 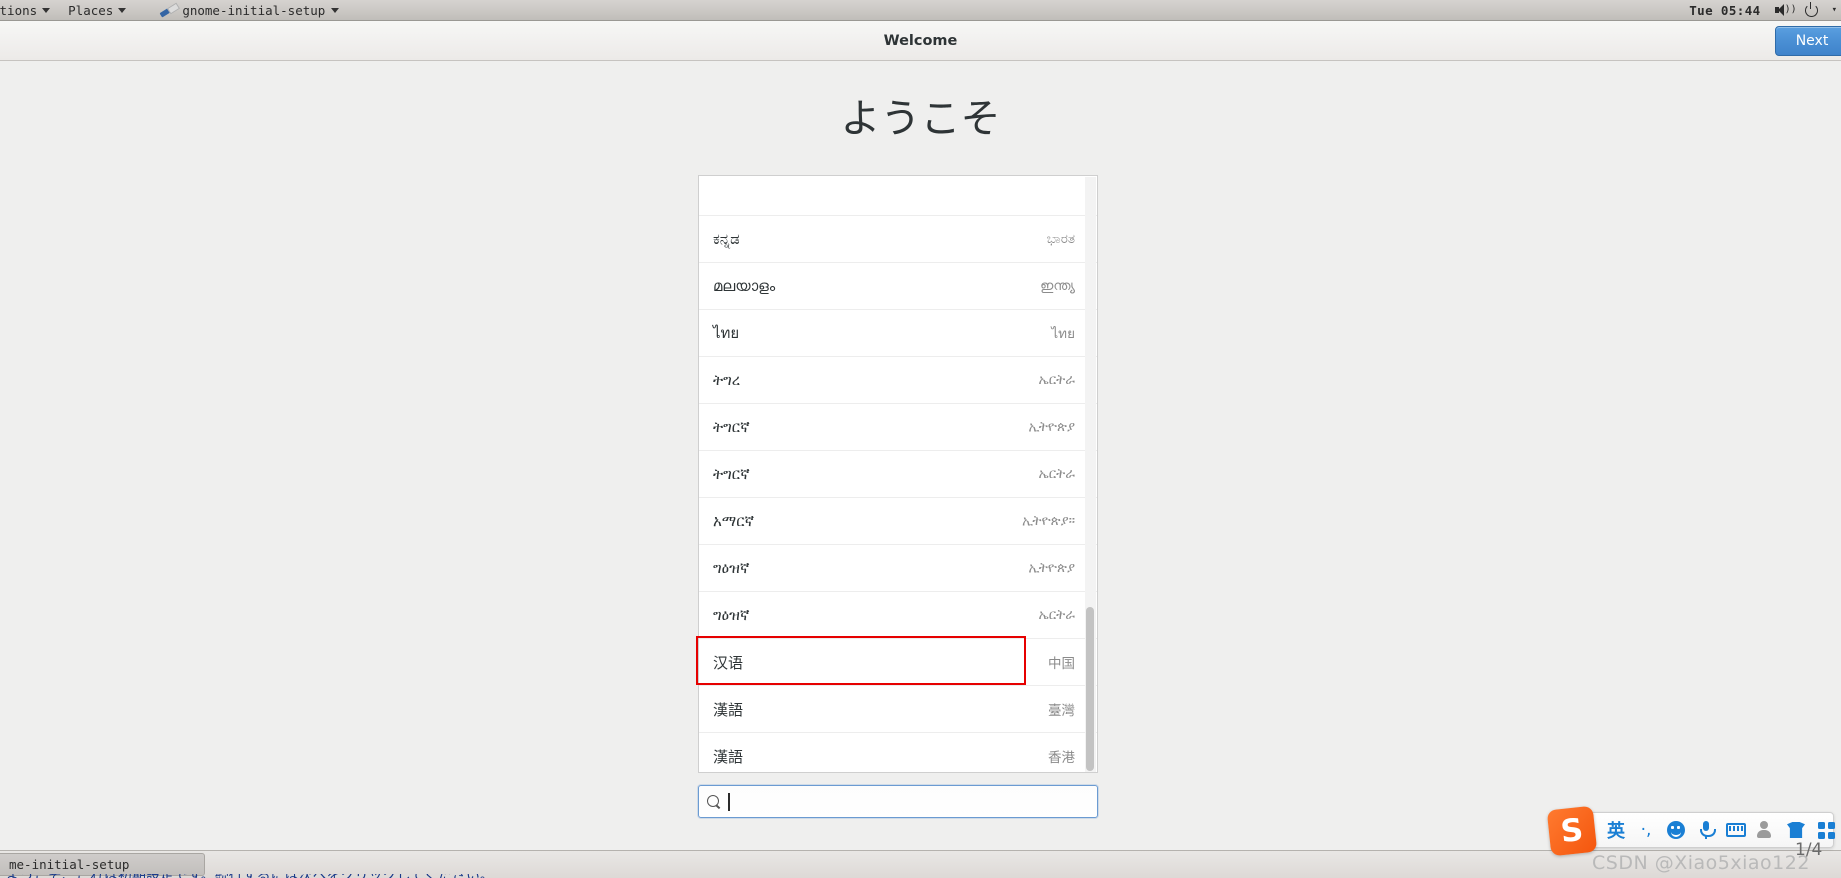 What do you see at coordinates (250, 876) in the screenshot?
I see `bottom-cut-text: ようこそ、これは初期設定です。続行するには次へをクリックしてください。` at bounding box center [250, 876].